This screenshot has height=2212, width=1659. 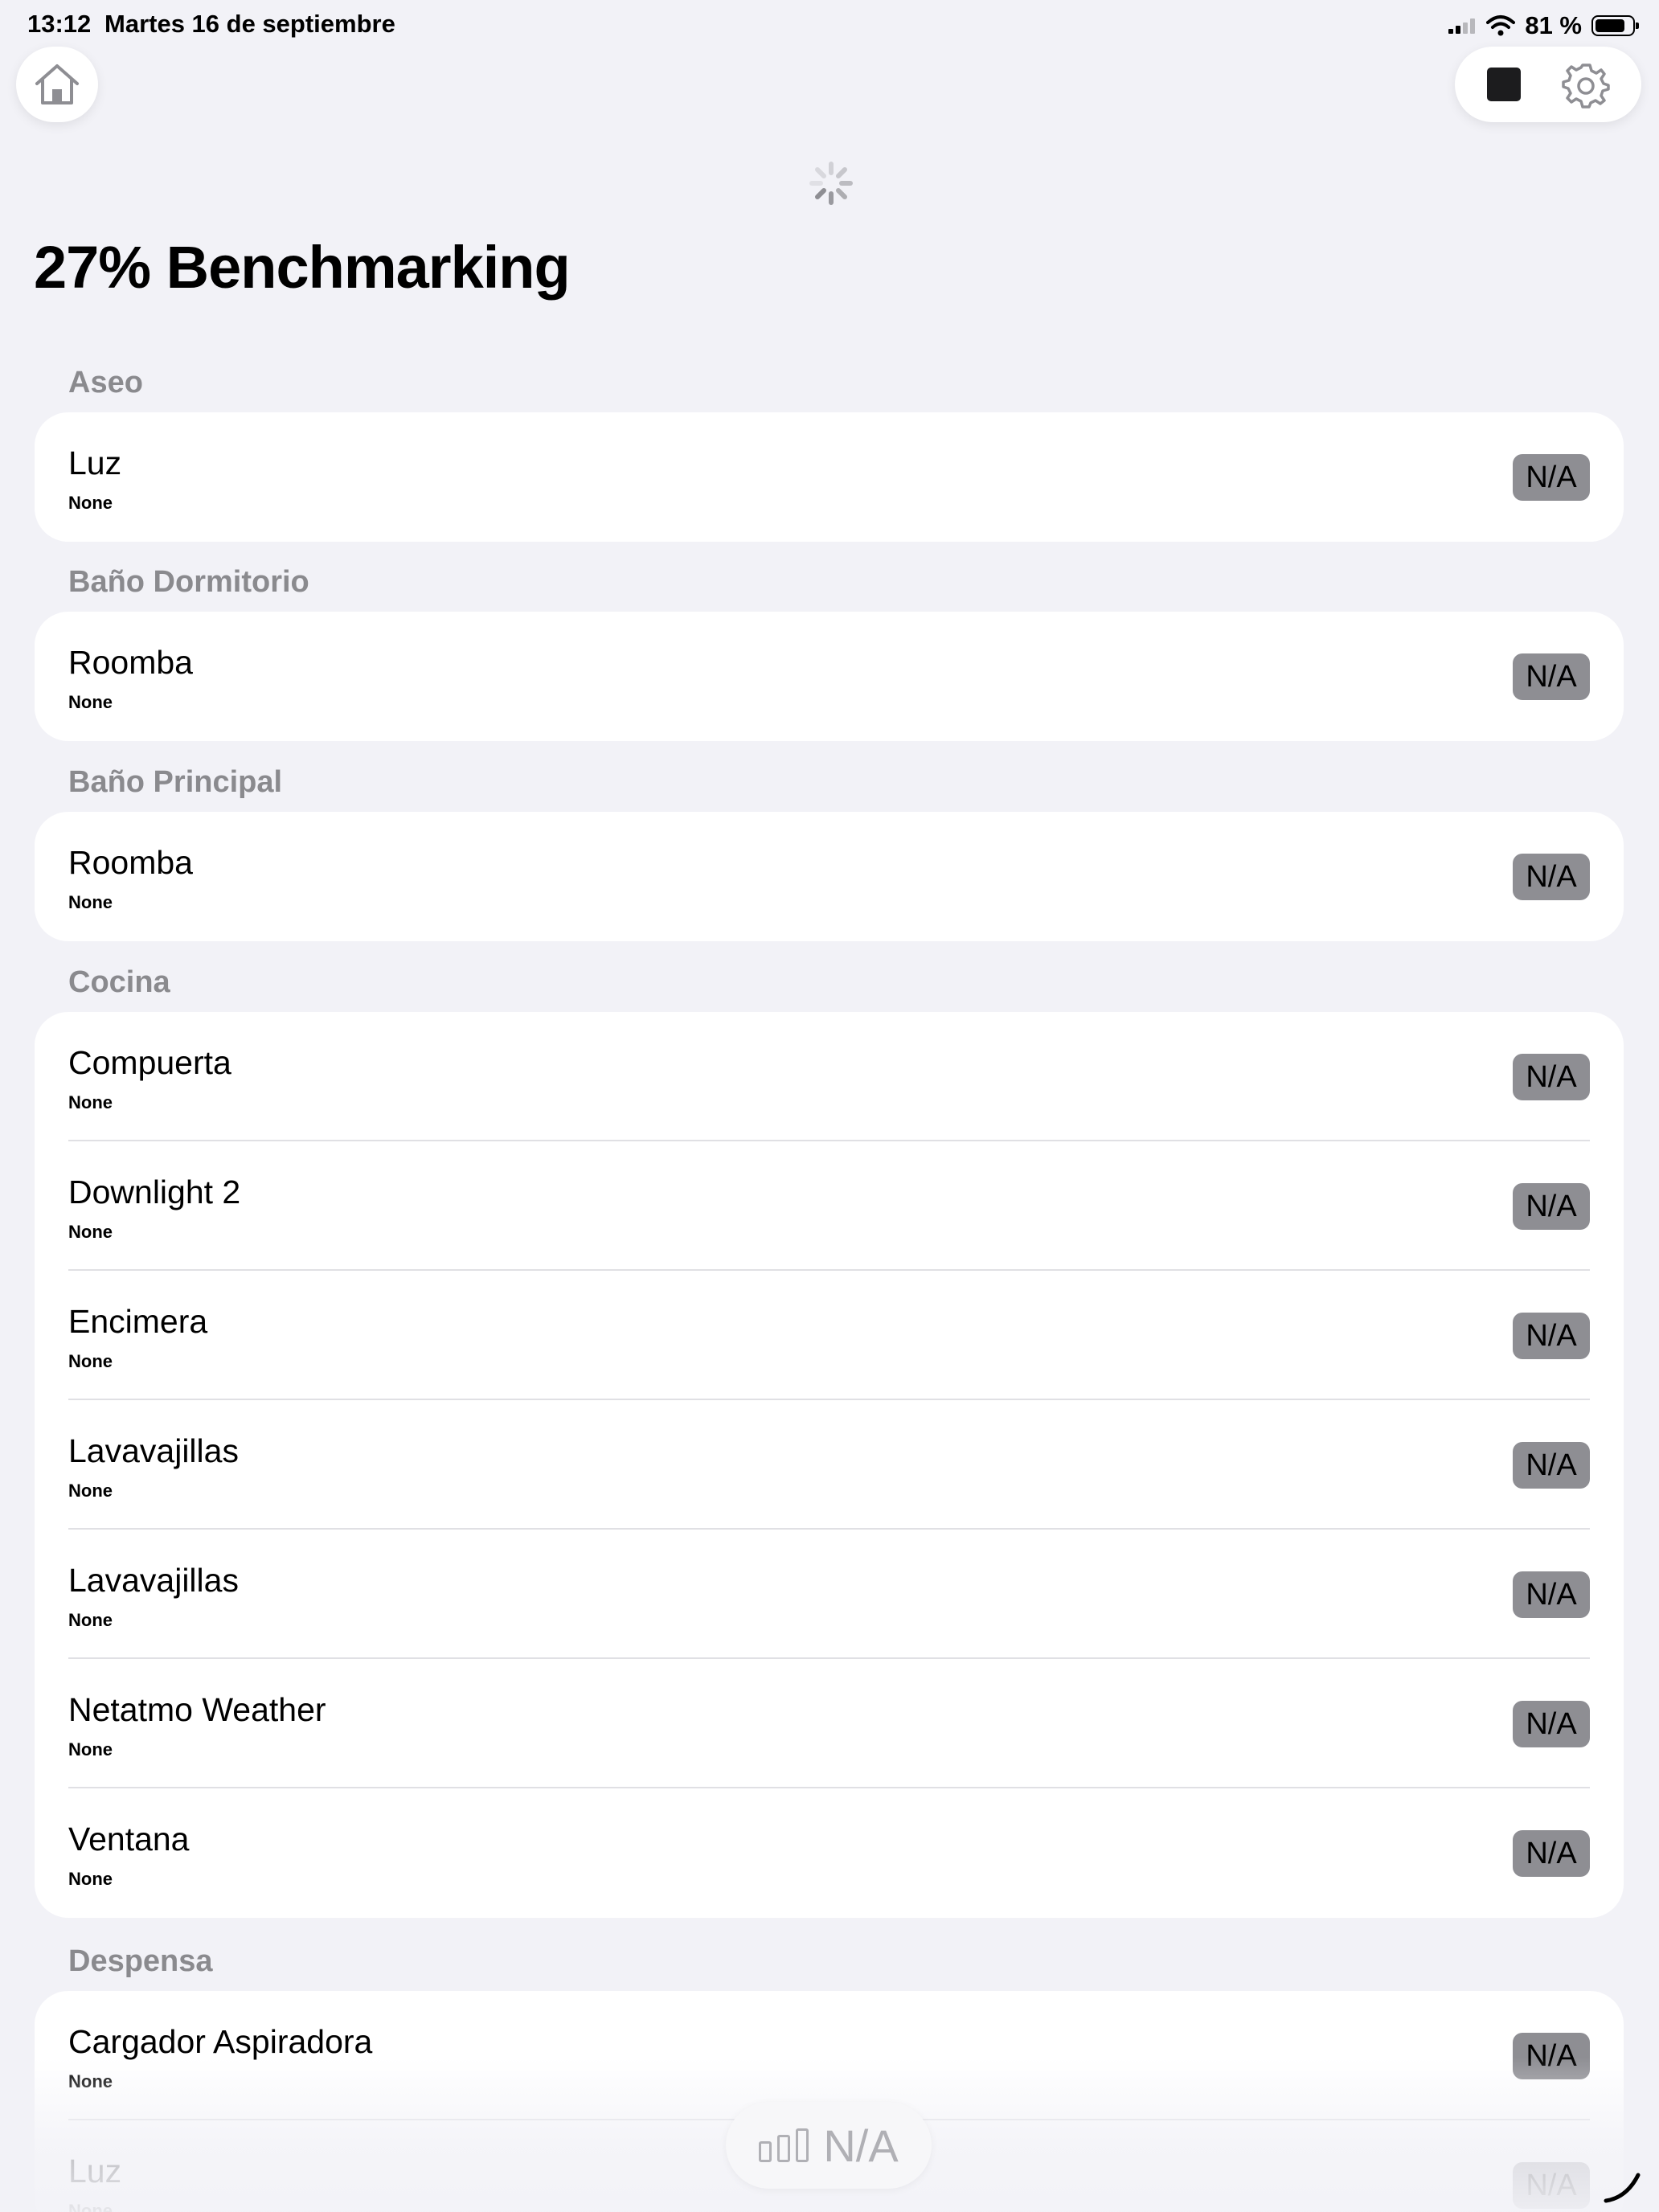 I want to click on item-name: Compuerta, so click(x=149, y=1062).